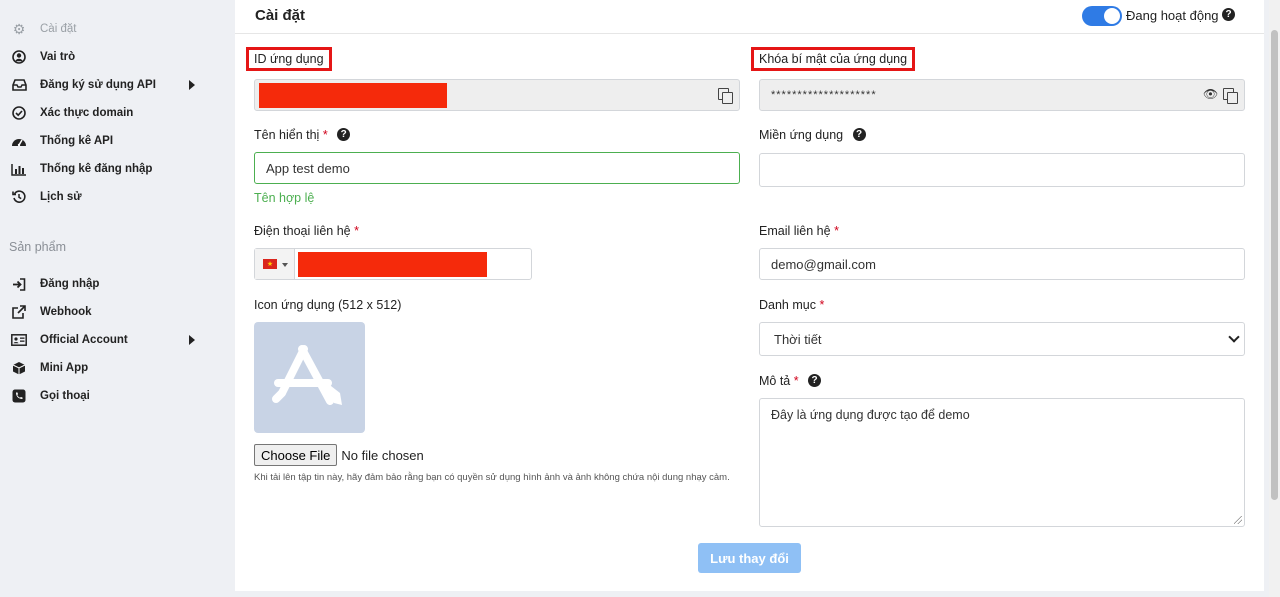 The height and width of the screenshot is (597, 1280). I want to click on scrollbar, so click(1274, 298).